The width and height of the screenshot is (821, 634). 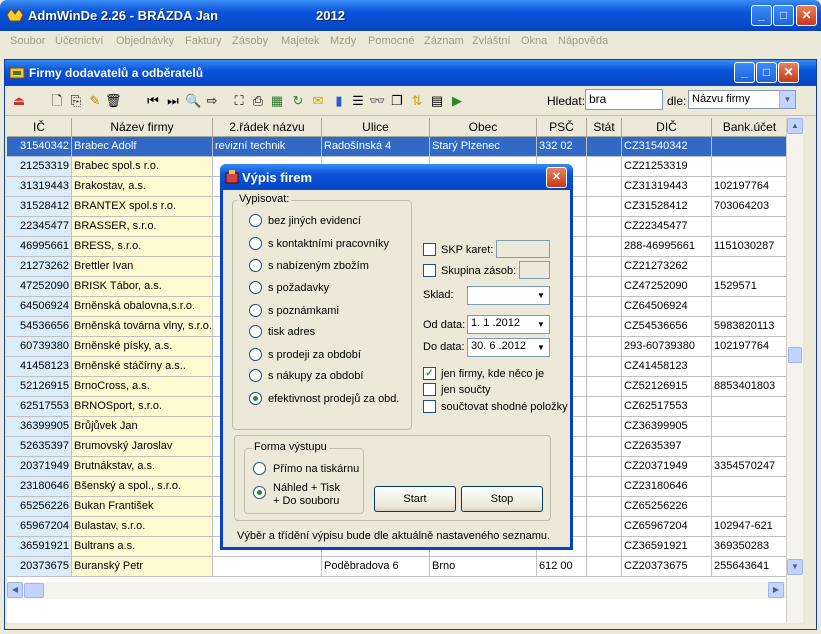 I want to click on horizontal-scroll-thumb, so click(x=34, y=590).